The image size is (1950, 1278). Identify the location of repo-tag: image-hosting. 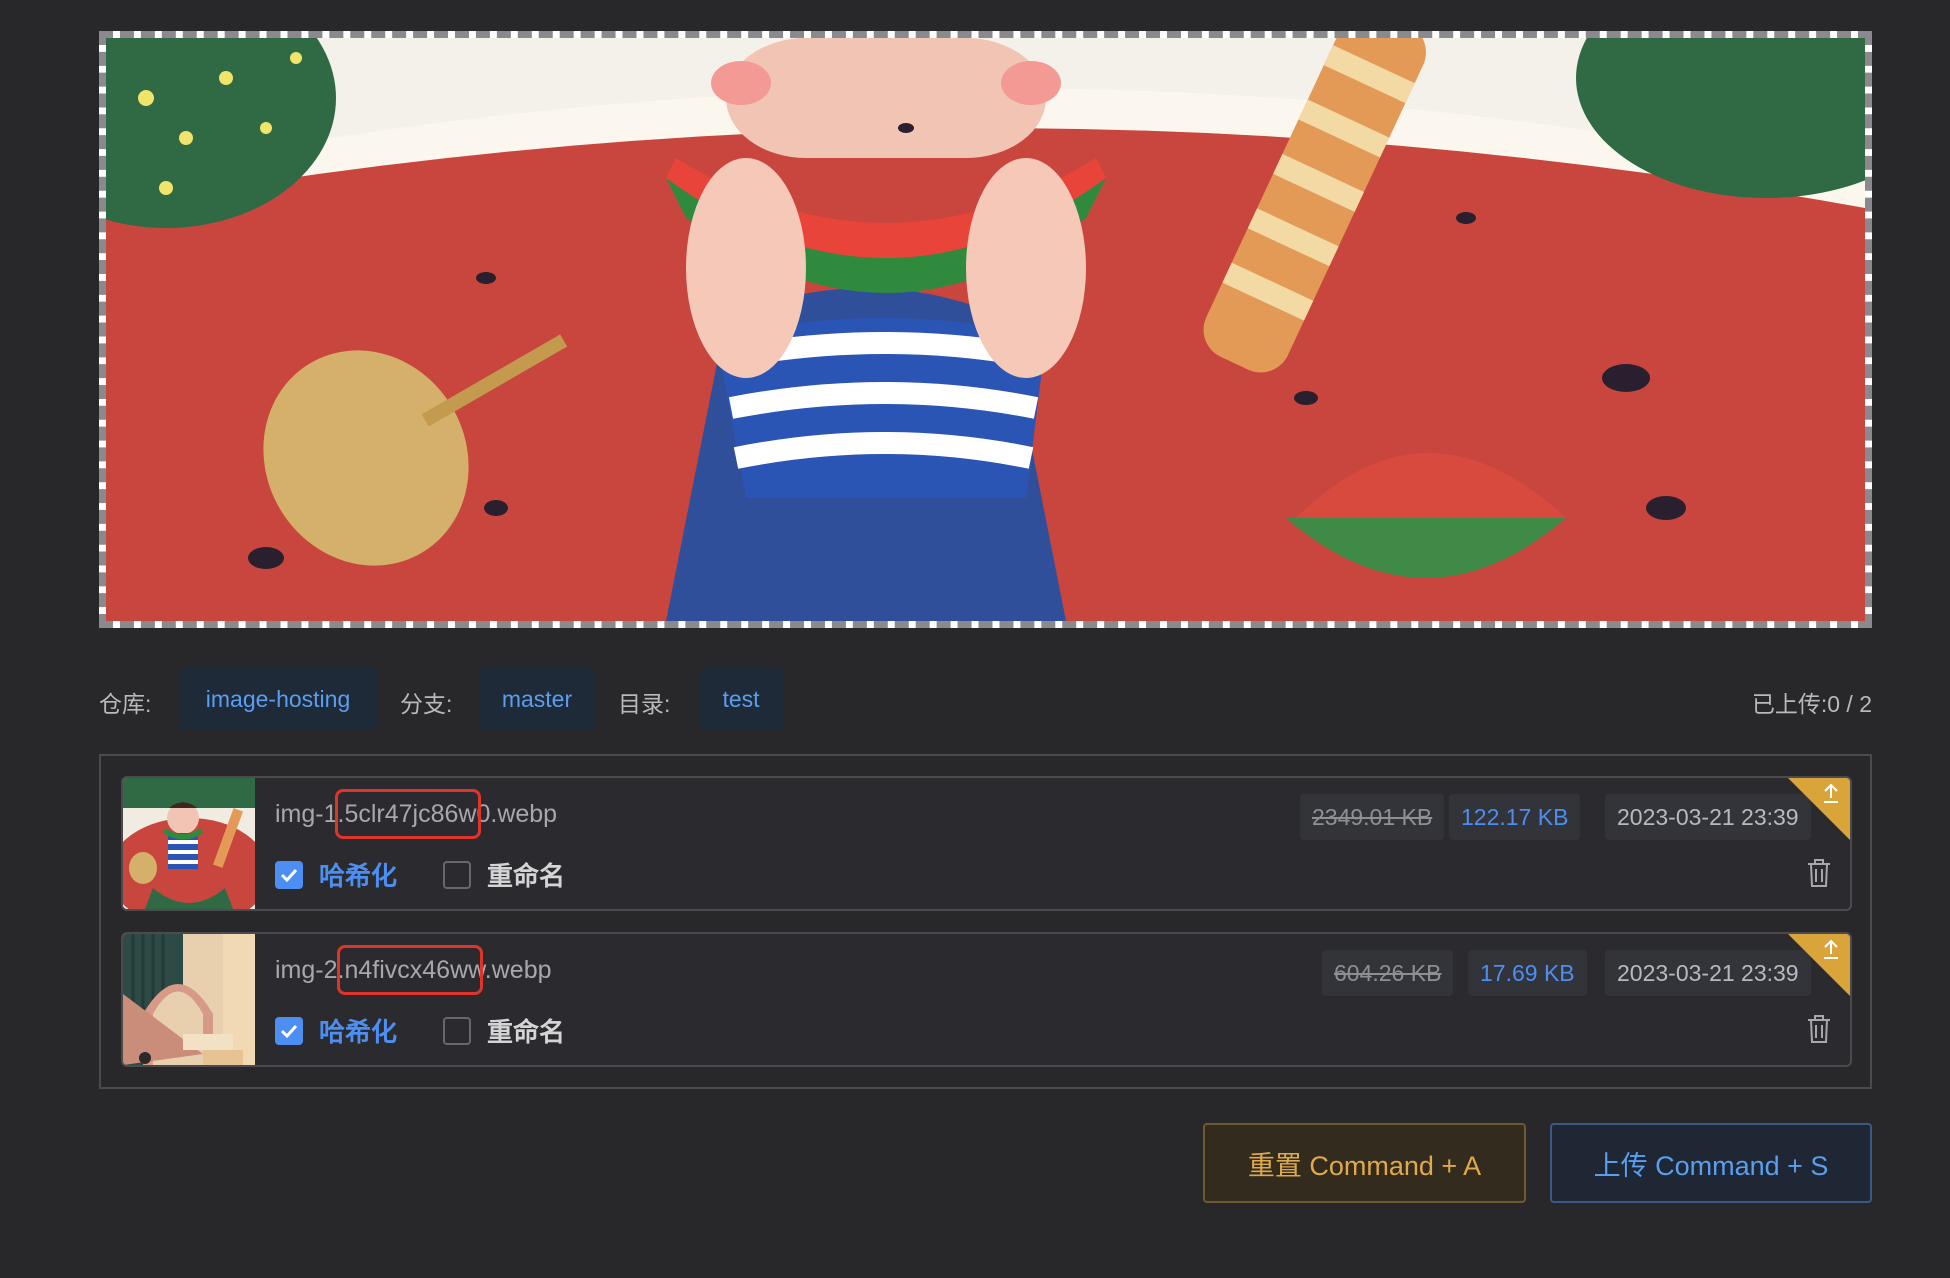
(278, 699).